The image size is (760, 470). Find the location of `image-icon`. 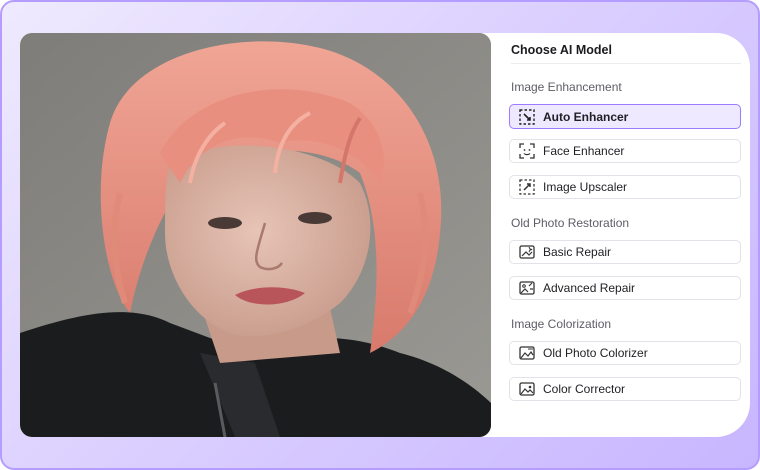

image-icon is located at coordinates (526, 389).